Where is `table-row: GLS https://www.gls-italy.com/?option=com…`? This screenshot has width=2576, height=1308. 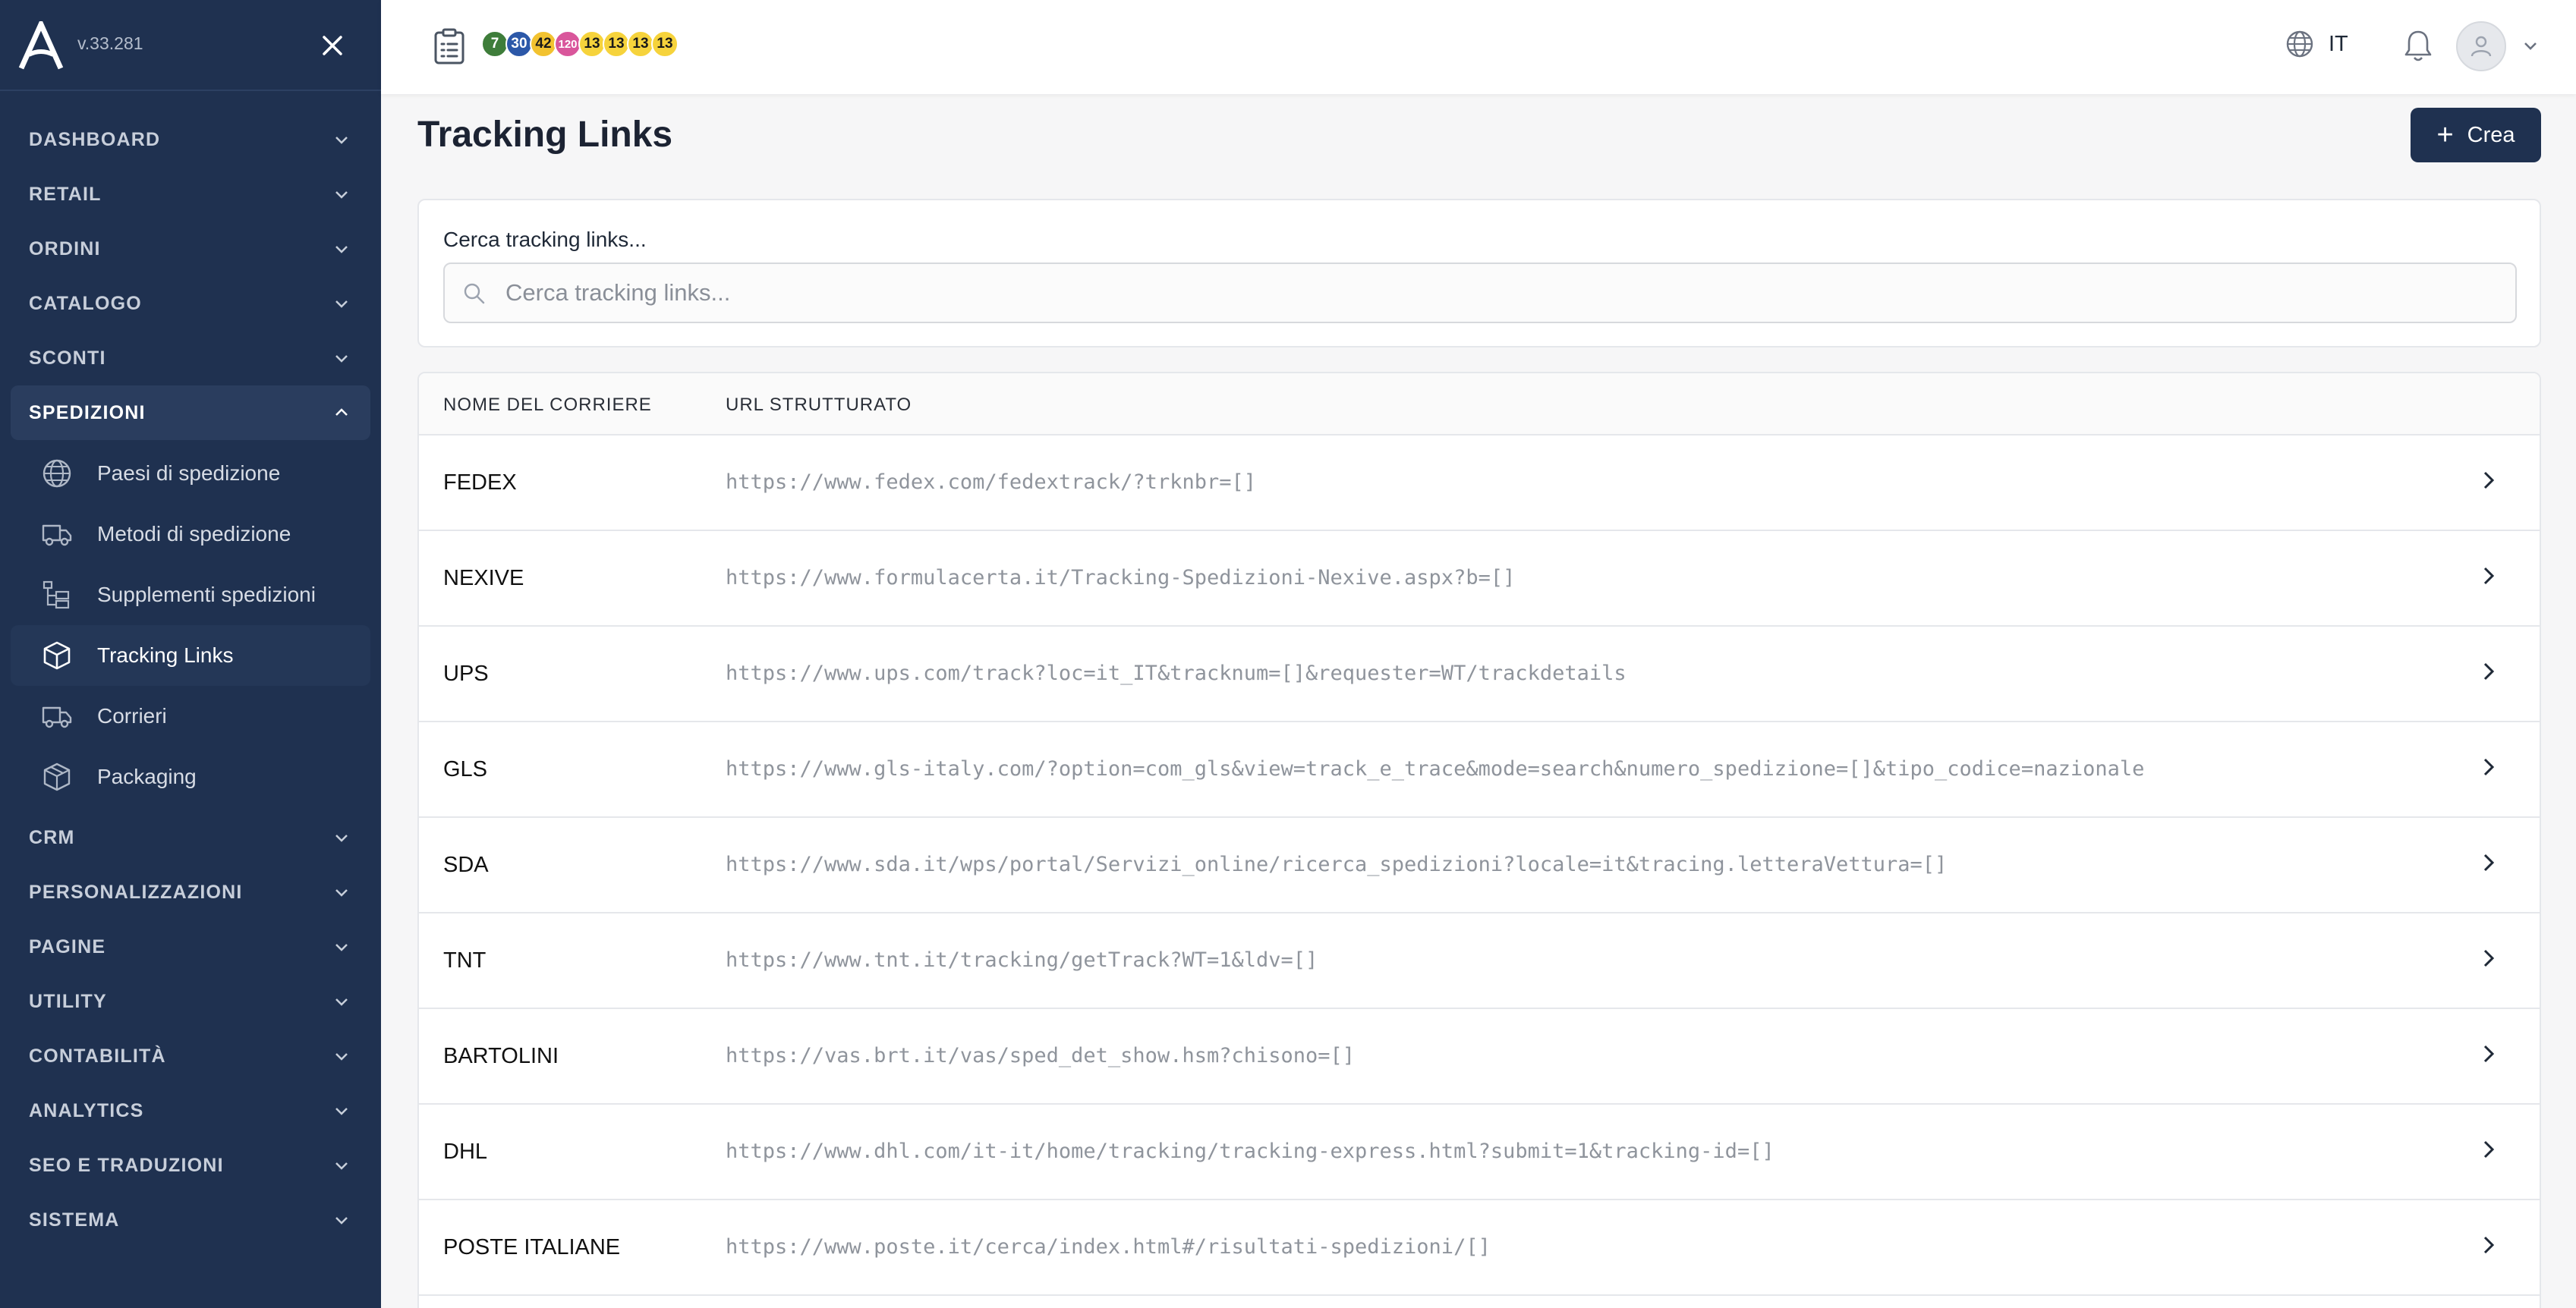
table-row: GLS https://www.gls-italy.com/?option=com… is located at coordinates (1479, 770).